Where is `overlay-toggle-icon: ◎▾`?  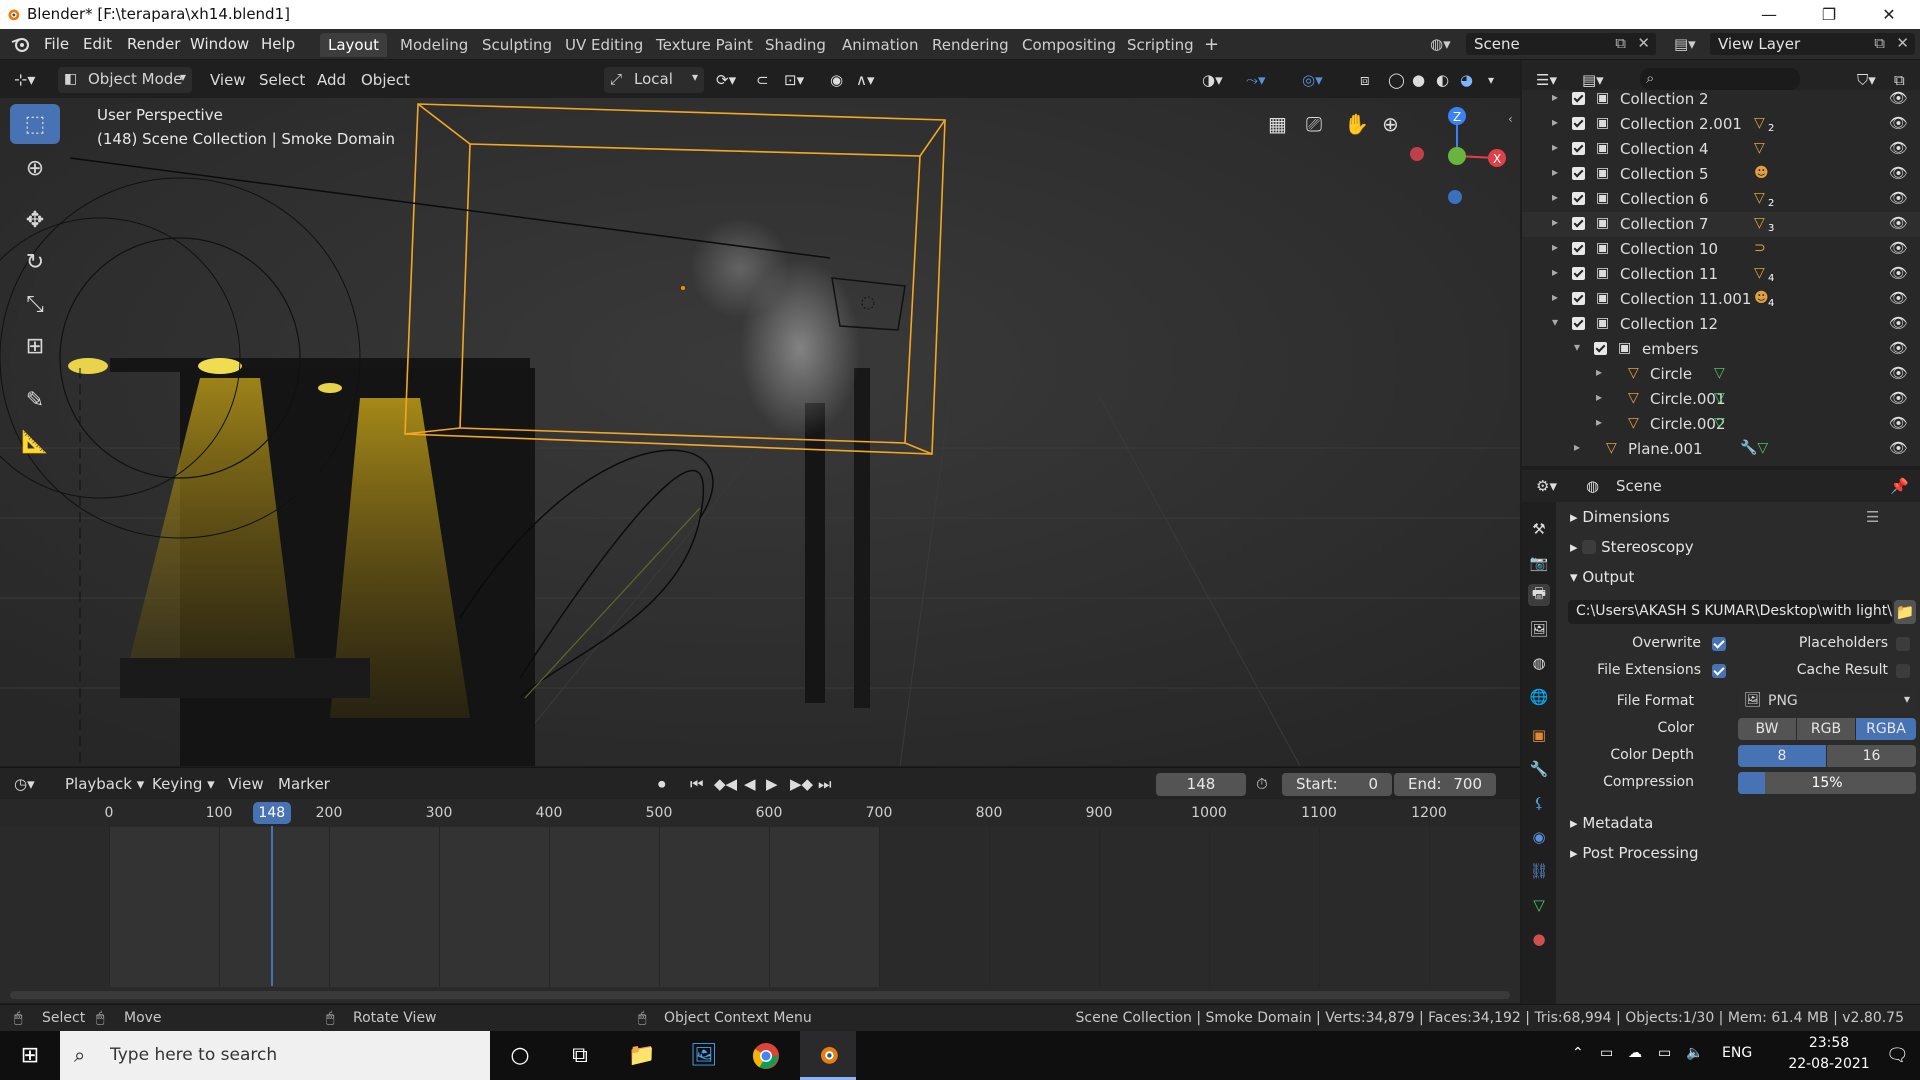 overlay-toggle-icon: ◎▾ is located at coordinates (1312, 80).